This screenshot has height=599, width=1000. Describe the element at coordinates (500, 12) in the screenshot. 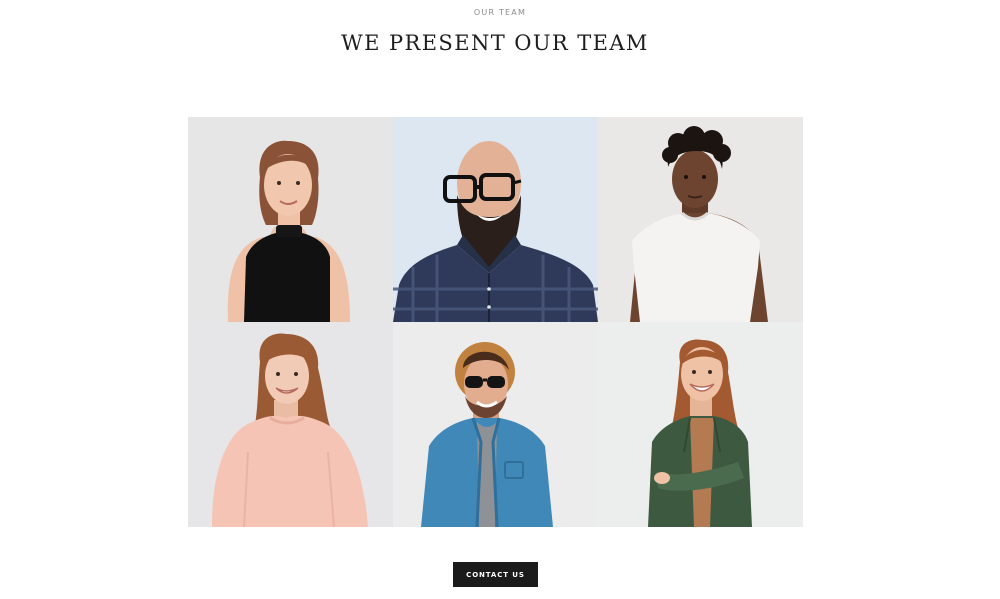

I see `section-eyebrow: OUR TEAM` at that location.